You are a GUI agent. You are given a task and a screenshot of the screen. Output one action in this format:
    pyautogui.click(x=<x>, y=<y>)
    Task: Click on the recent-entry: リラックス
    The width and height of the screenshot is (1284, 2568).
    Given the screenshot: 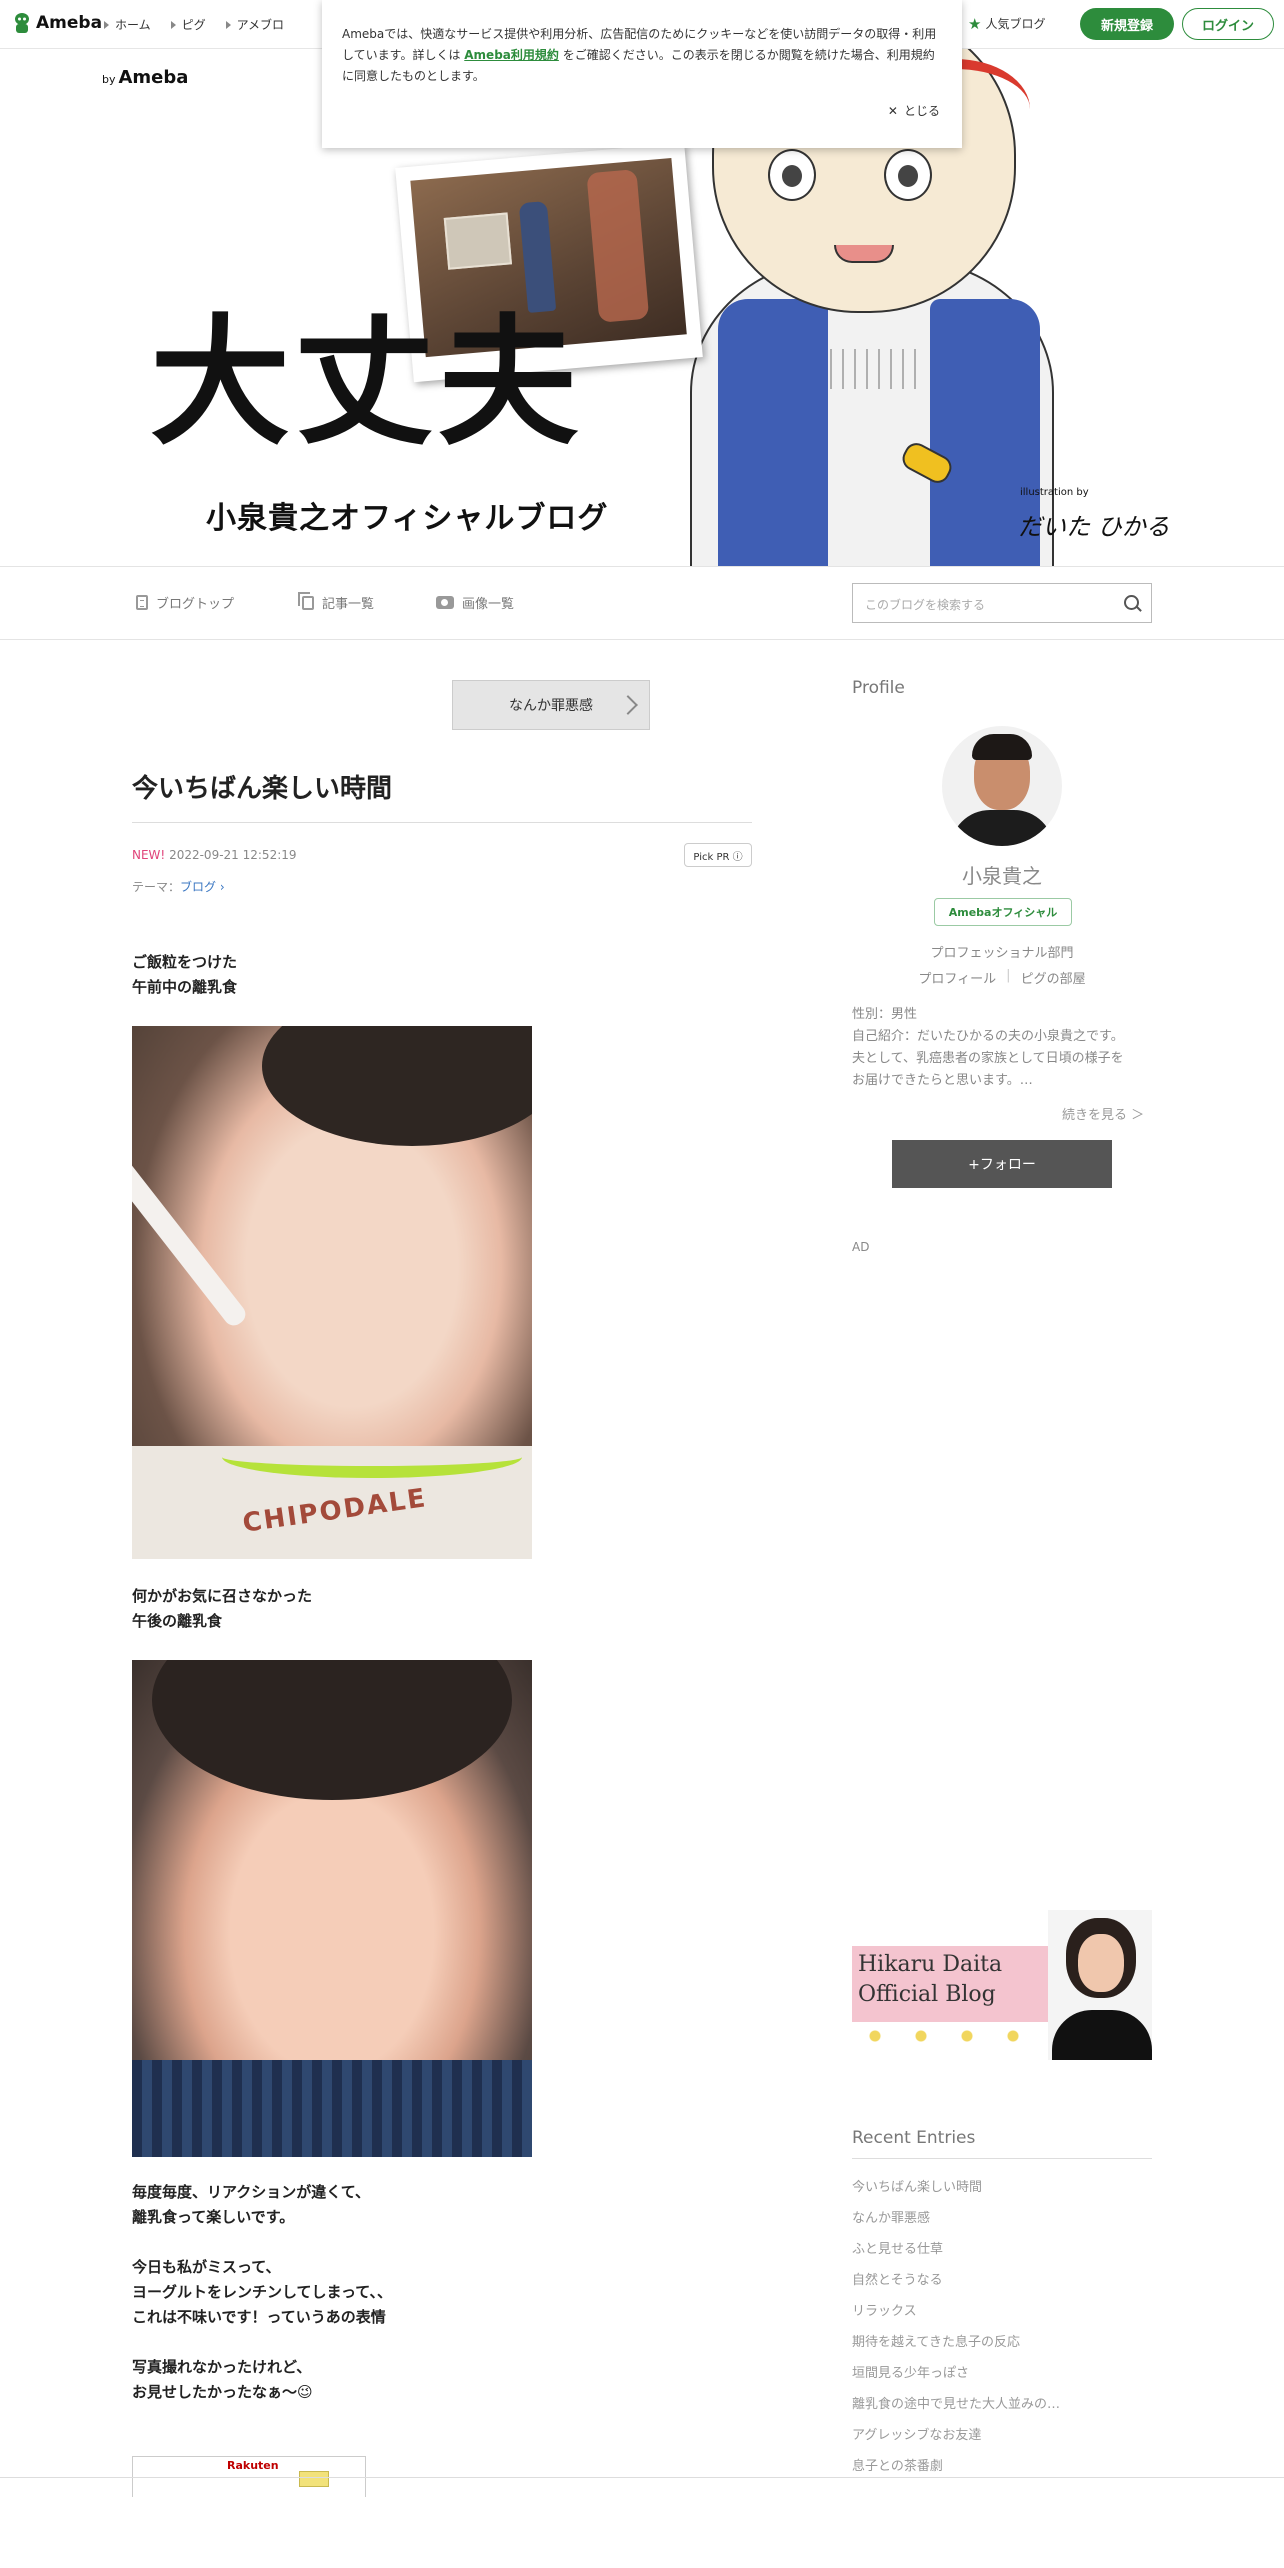 What is the action you would take?
    pyautogui.click(x=1002, y=2311)
    